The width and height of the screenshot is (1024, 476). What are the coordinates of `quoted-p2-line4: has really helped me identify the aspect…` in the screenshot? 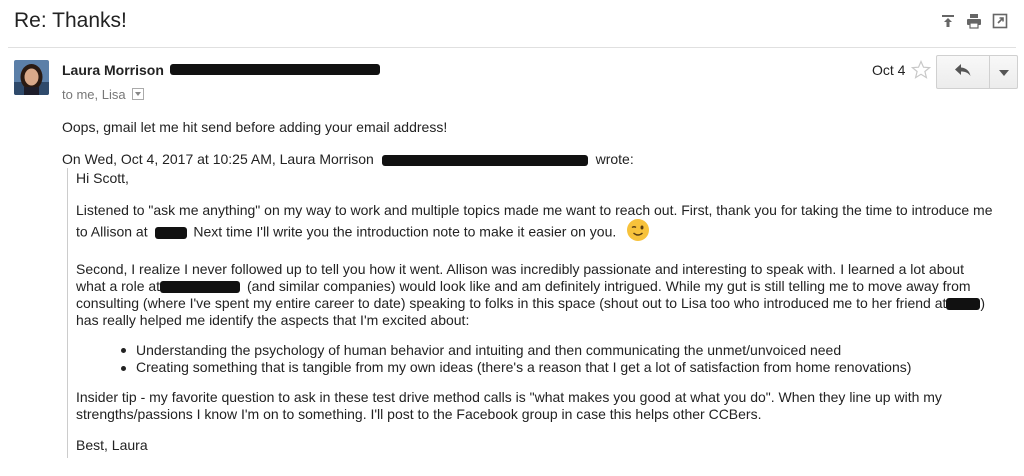 It's located at (273, 320).